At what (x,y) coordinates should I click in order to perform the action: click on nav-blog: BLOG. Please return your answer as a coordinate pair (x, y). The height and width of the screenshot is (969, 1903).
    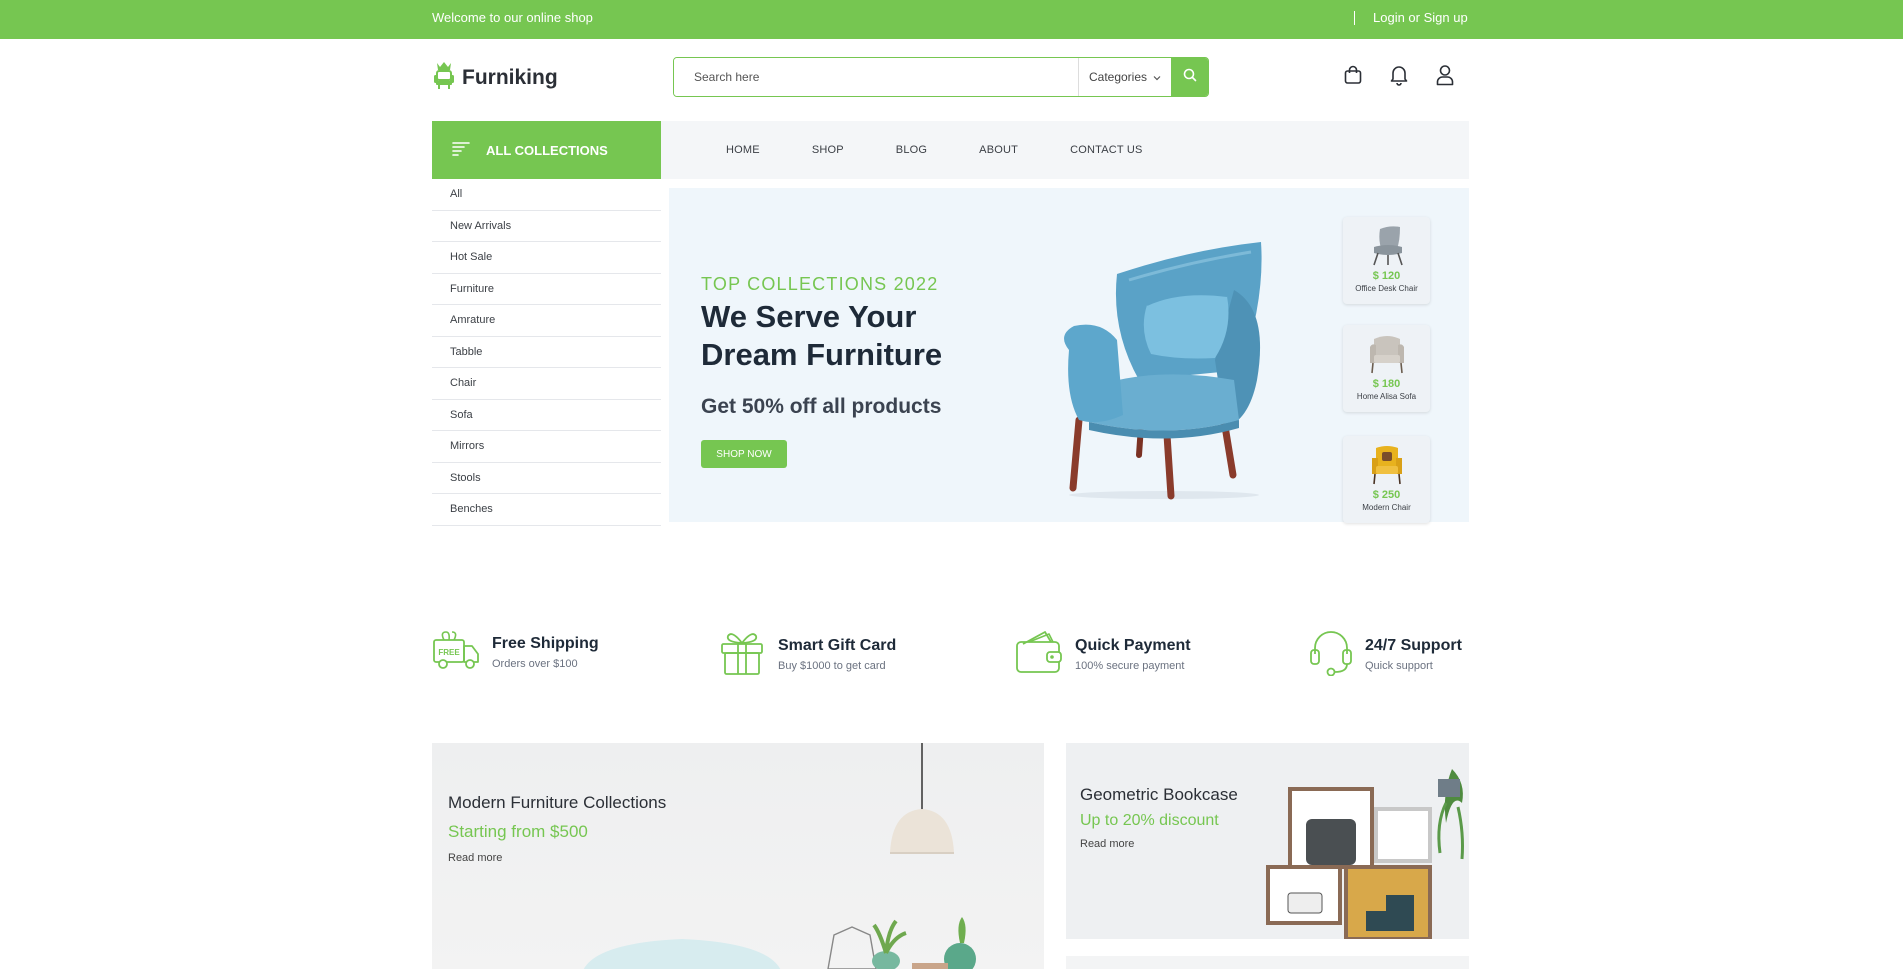
    Looking at the image, I should click on (911, 150).